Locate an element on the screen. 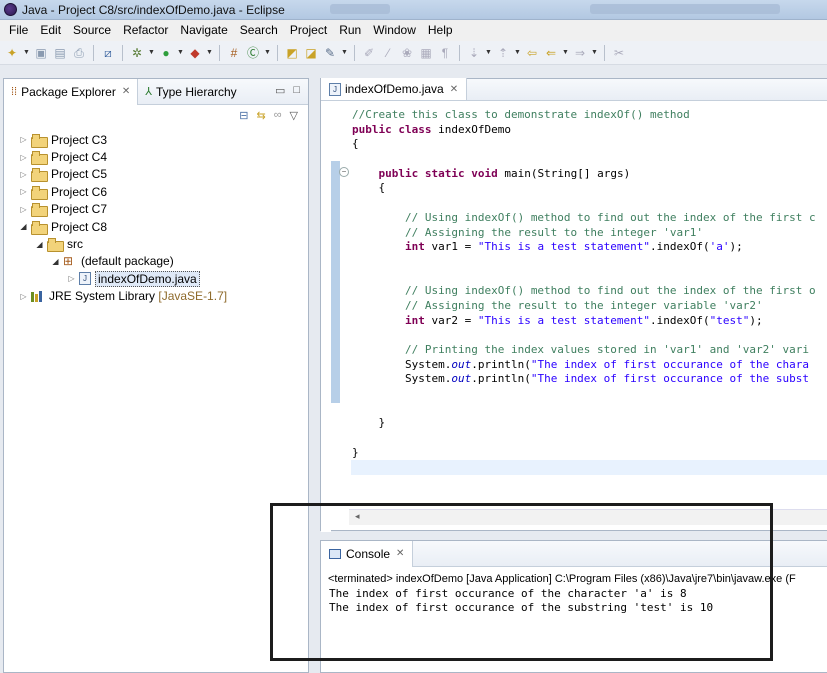 The image size is (827, 673). tab-indexofdemo: J indexOfDemo.java ✕ is located at coordinates (394, 89).